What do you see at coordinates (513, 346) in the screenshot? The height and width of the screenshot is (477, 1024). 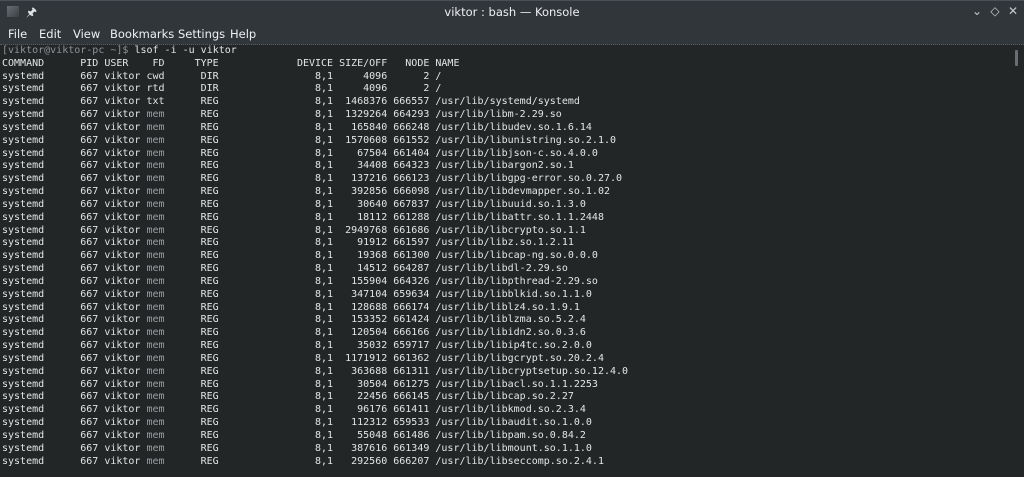 I see `name-cell: /usr/lib/libip4tc.so.2.0.0` at bounding box center [513, 346].